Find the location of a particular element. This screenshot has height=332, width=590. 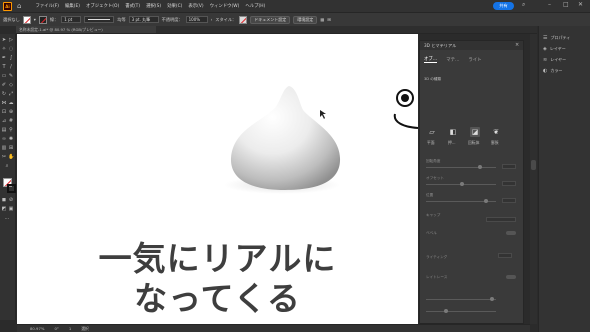

curvature-tool-icon: ∫ is located at coordinates (11, 58).